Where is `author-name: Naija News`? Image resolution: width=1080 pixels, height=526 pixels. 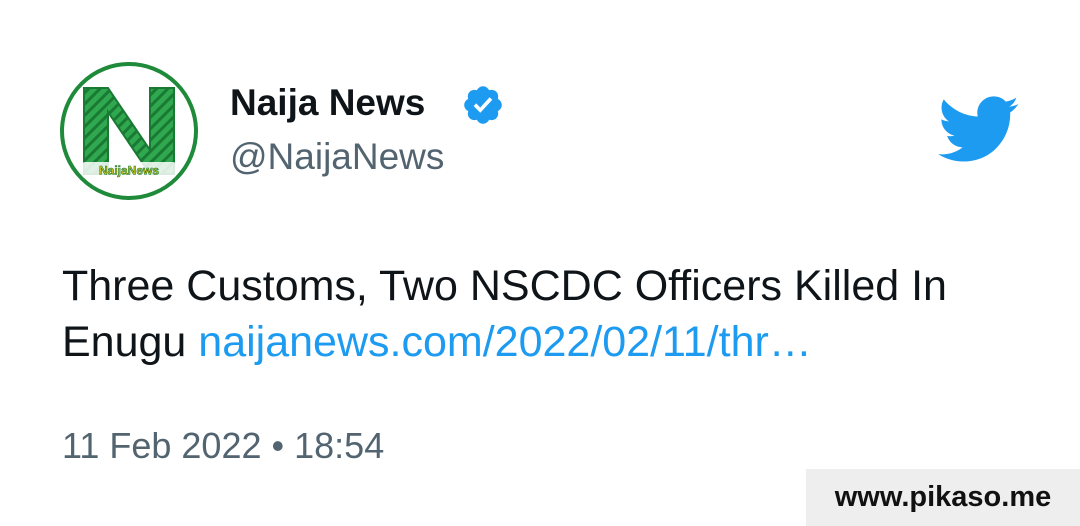 author-name: Naija News is located at coordinates (327, 103).